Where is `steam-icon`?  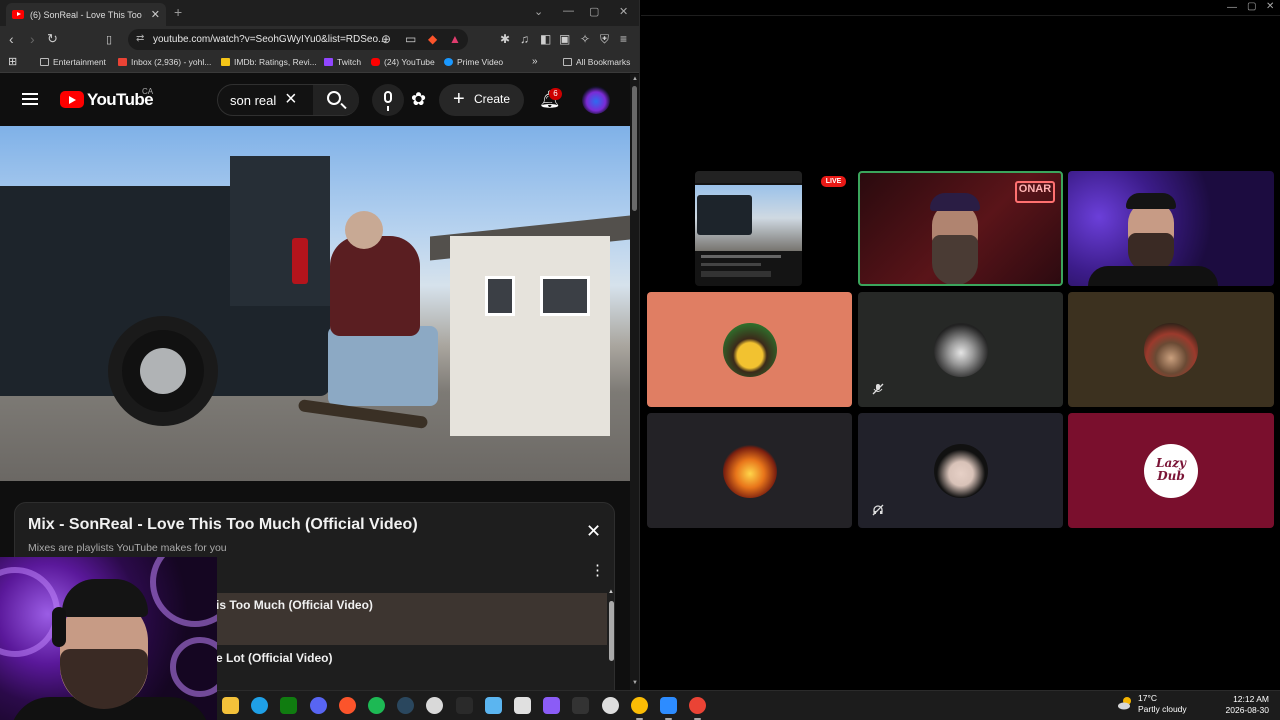
steam-icon is located at coordinates (406, 705).